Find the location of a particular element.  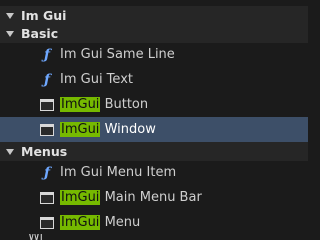

category-im-gui: Im Gui is located at coordinates (154, 15).